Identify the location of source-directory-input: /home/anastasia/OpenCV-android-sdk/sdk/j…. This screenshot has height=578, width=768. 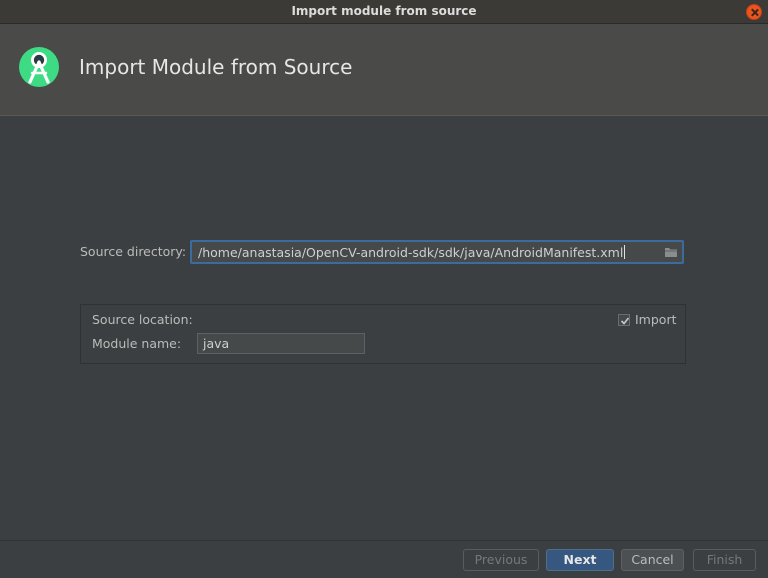
(437, 252).